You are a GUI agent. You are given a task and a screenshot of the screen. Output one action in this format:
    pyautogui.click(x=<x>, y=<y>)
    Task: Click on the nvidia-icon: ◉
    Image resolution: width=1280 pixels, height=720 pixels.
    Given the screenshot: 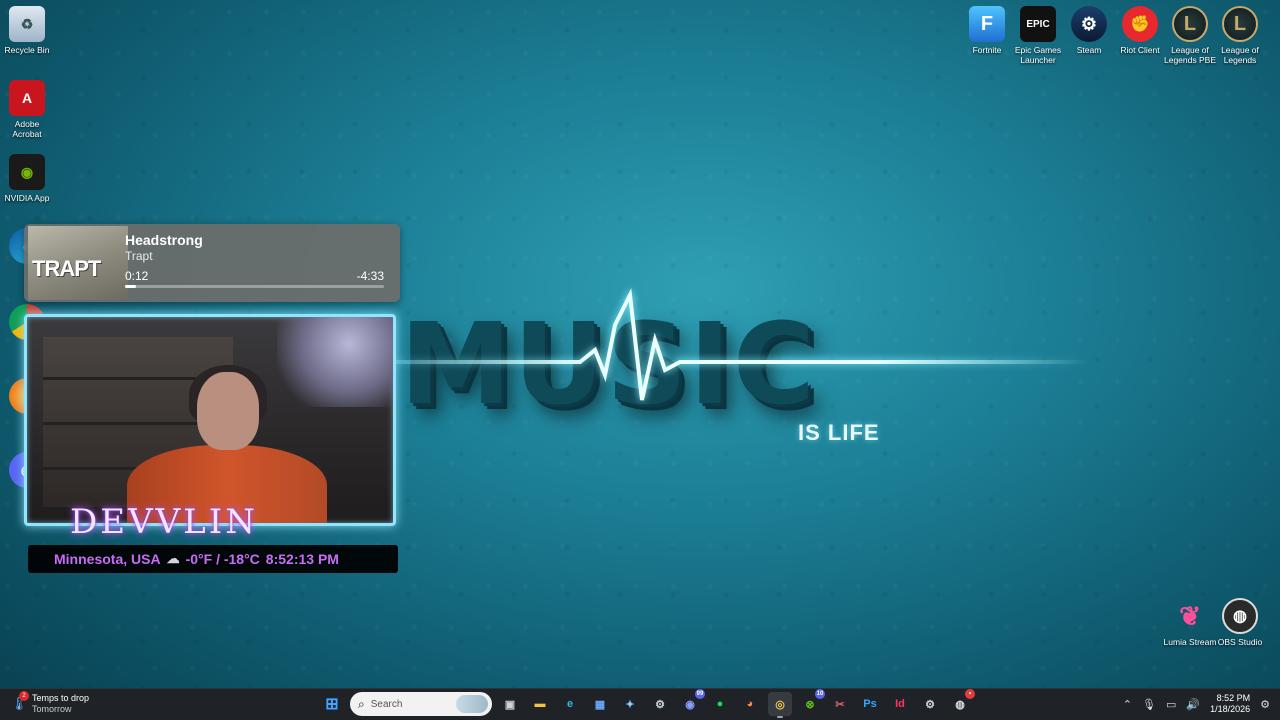 What is the action you would take?
    pyautogui.click(x=27, y=172)
    